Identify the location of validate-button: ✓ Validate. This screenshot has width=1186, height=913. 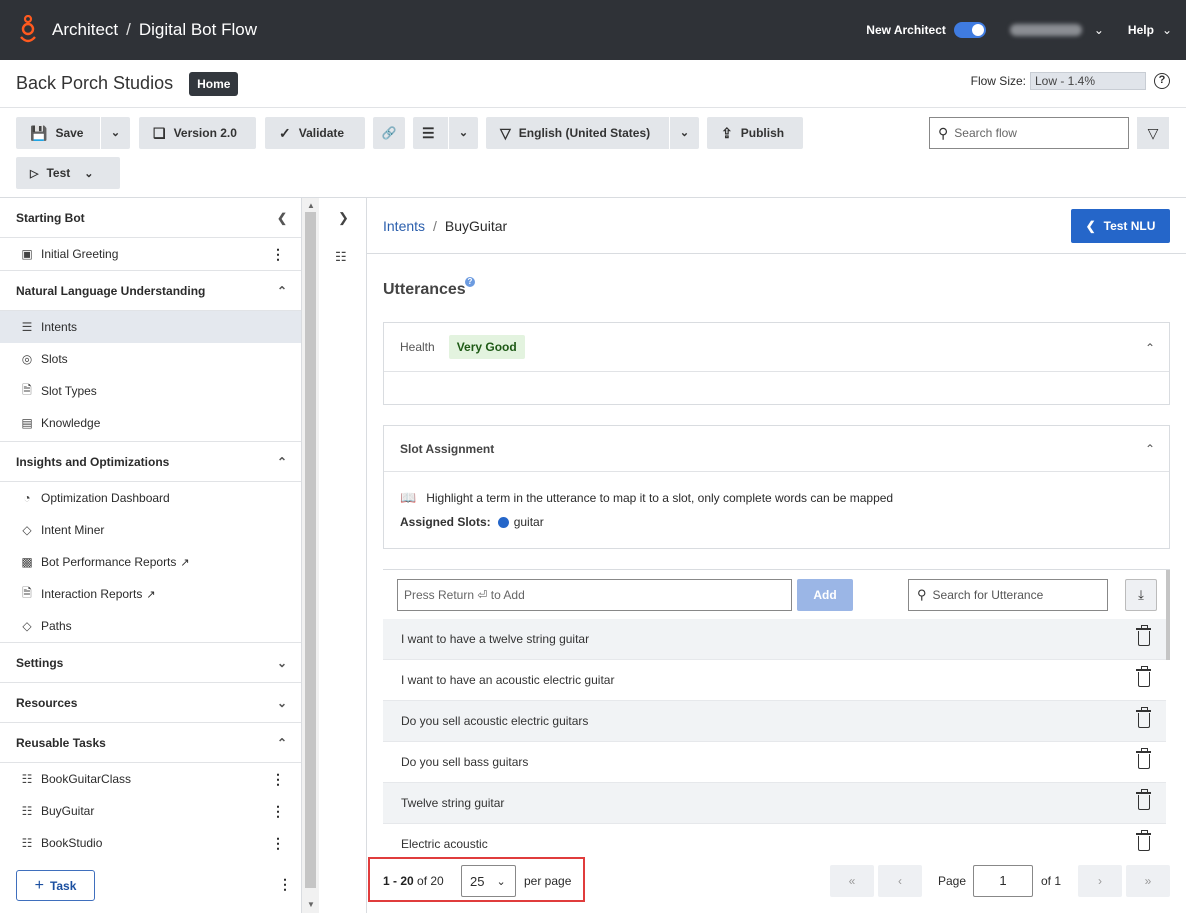
(315, 133).